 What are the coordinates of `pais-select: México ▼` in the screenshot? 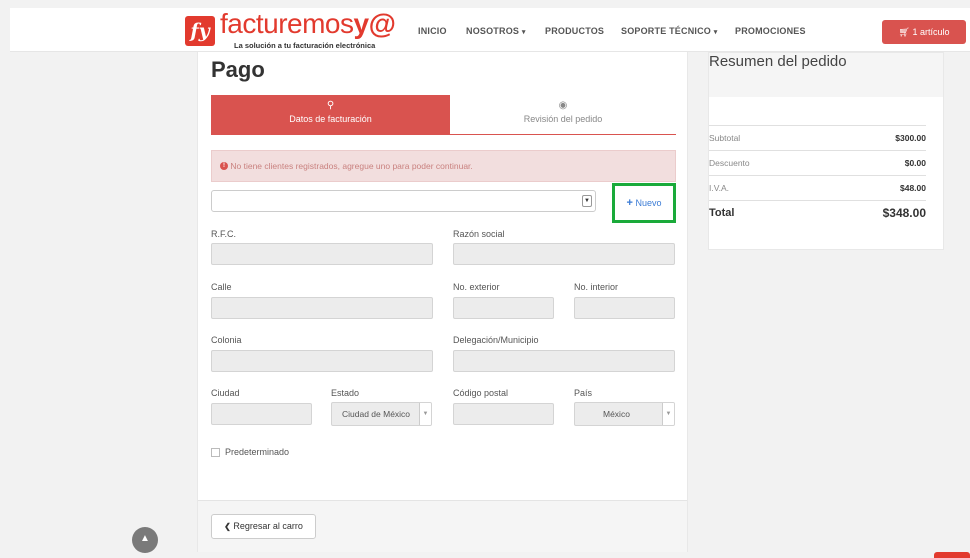 It's located at (624, 414).